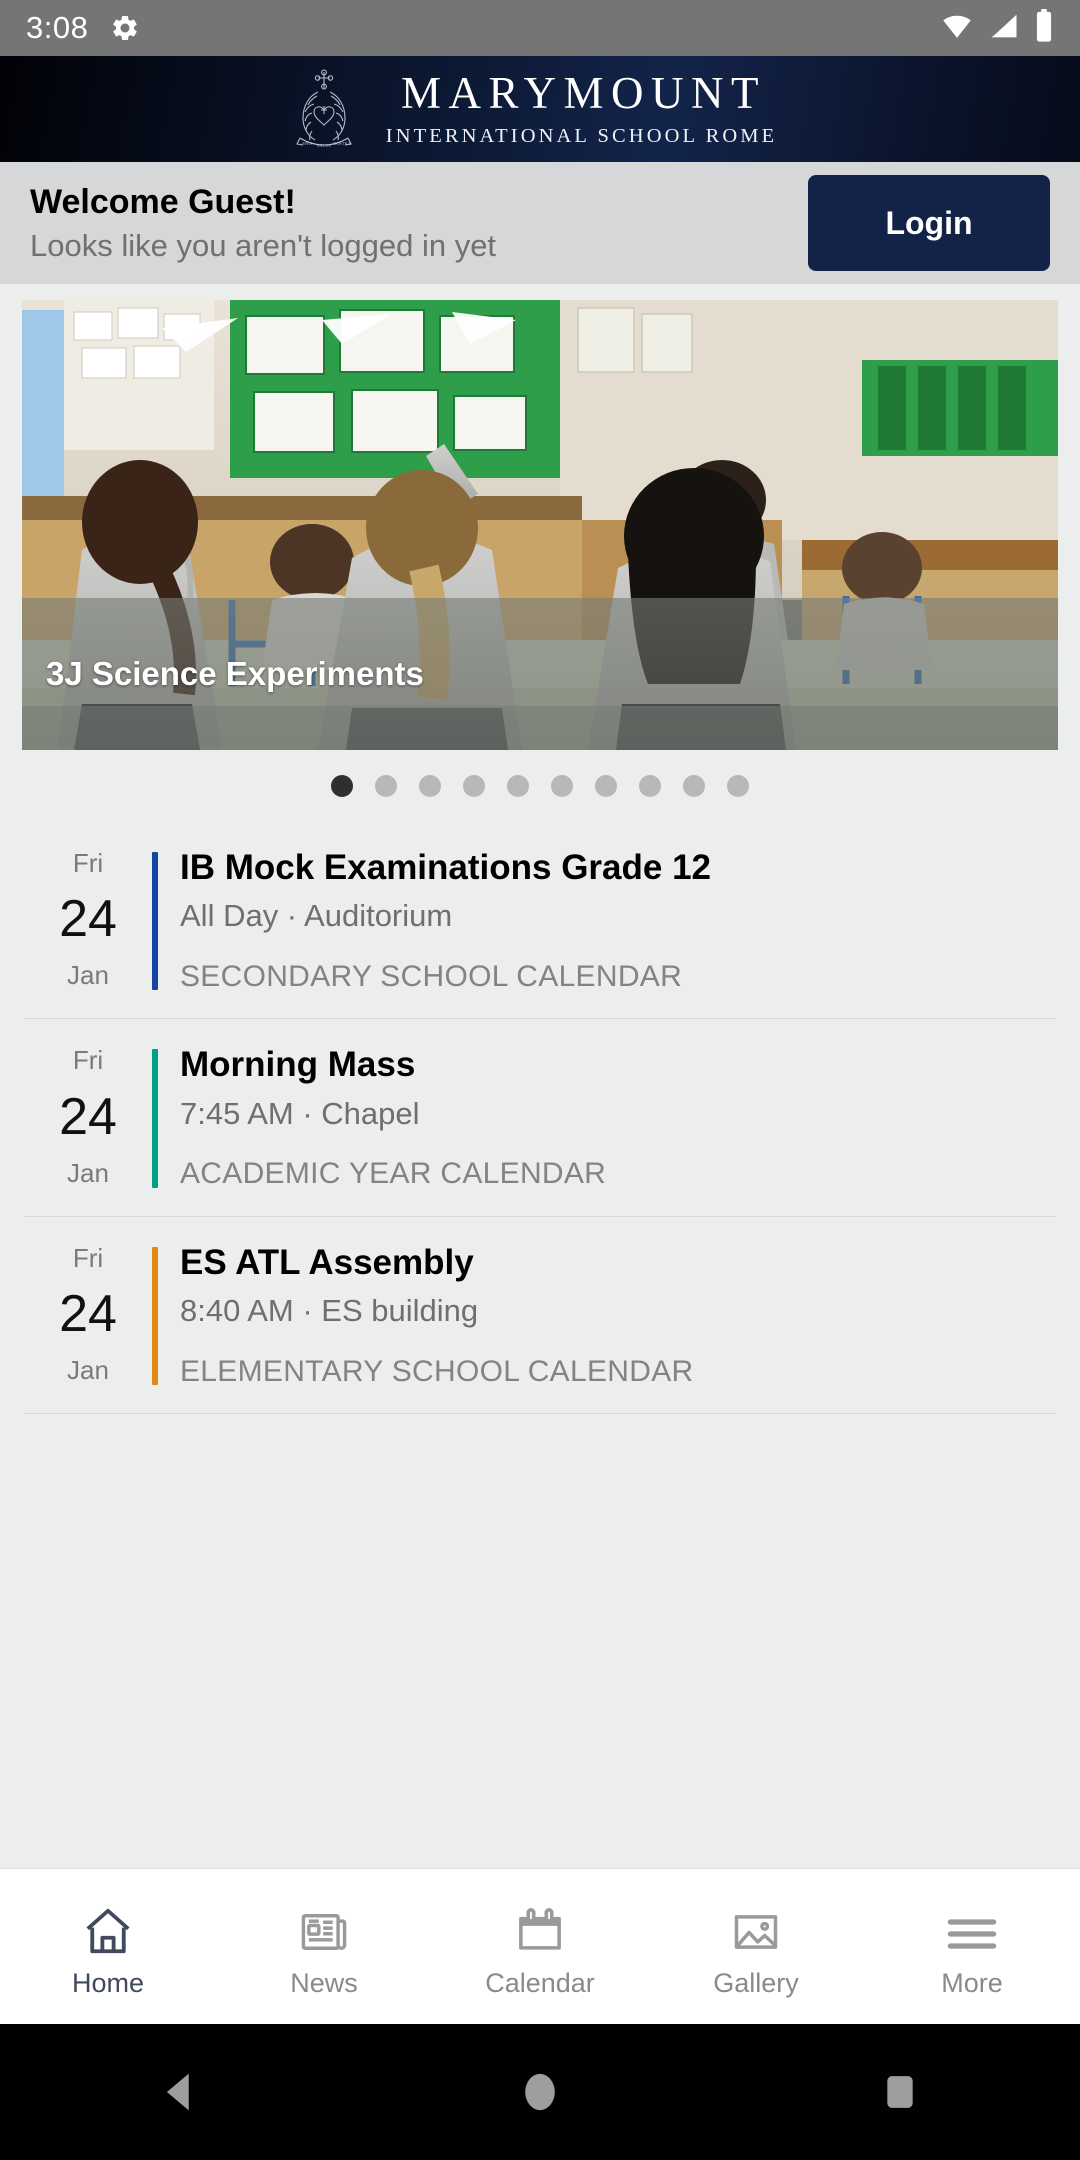 The image size is (1080, 2160). What do you see at coordinates (929, 223) in the screenshot?
I see `login-button: Login` at bounding box center [929, 223].